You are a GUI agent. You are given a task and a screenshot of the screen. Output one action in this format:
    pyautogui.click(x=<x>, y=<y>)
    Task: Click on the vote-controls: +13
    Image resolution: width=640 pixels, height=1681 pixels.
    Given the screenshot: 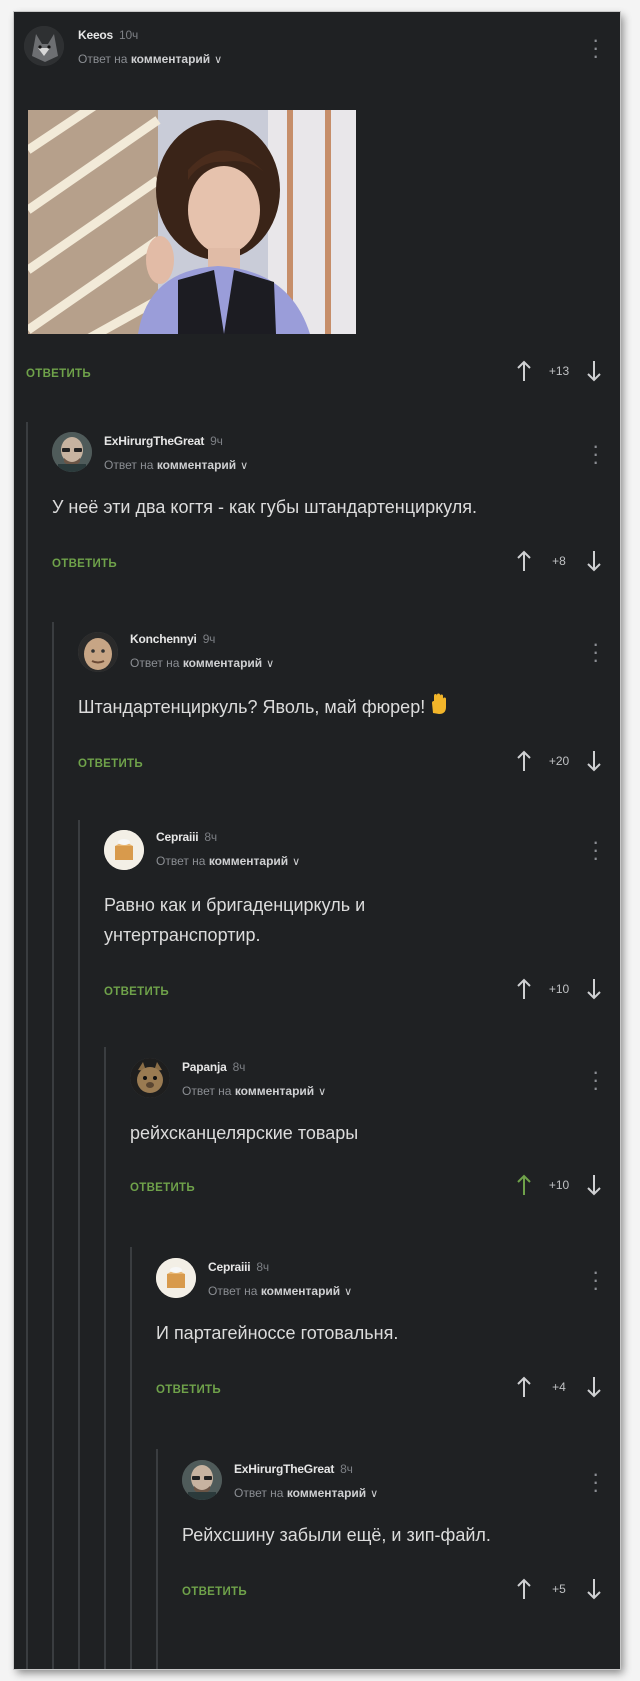 What is the action you would take?
    pyautogui.click(x=559, y=371)
    